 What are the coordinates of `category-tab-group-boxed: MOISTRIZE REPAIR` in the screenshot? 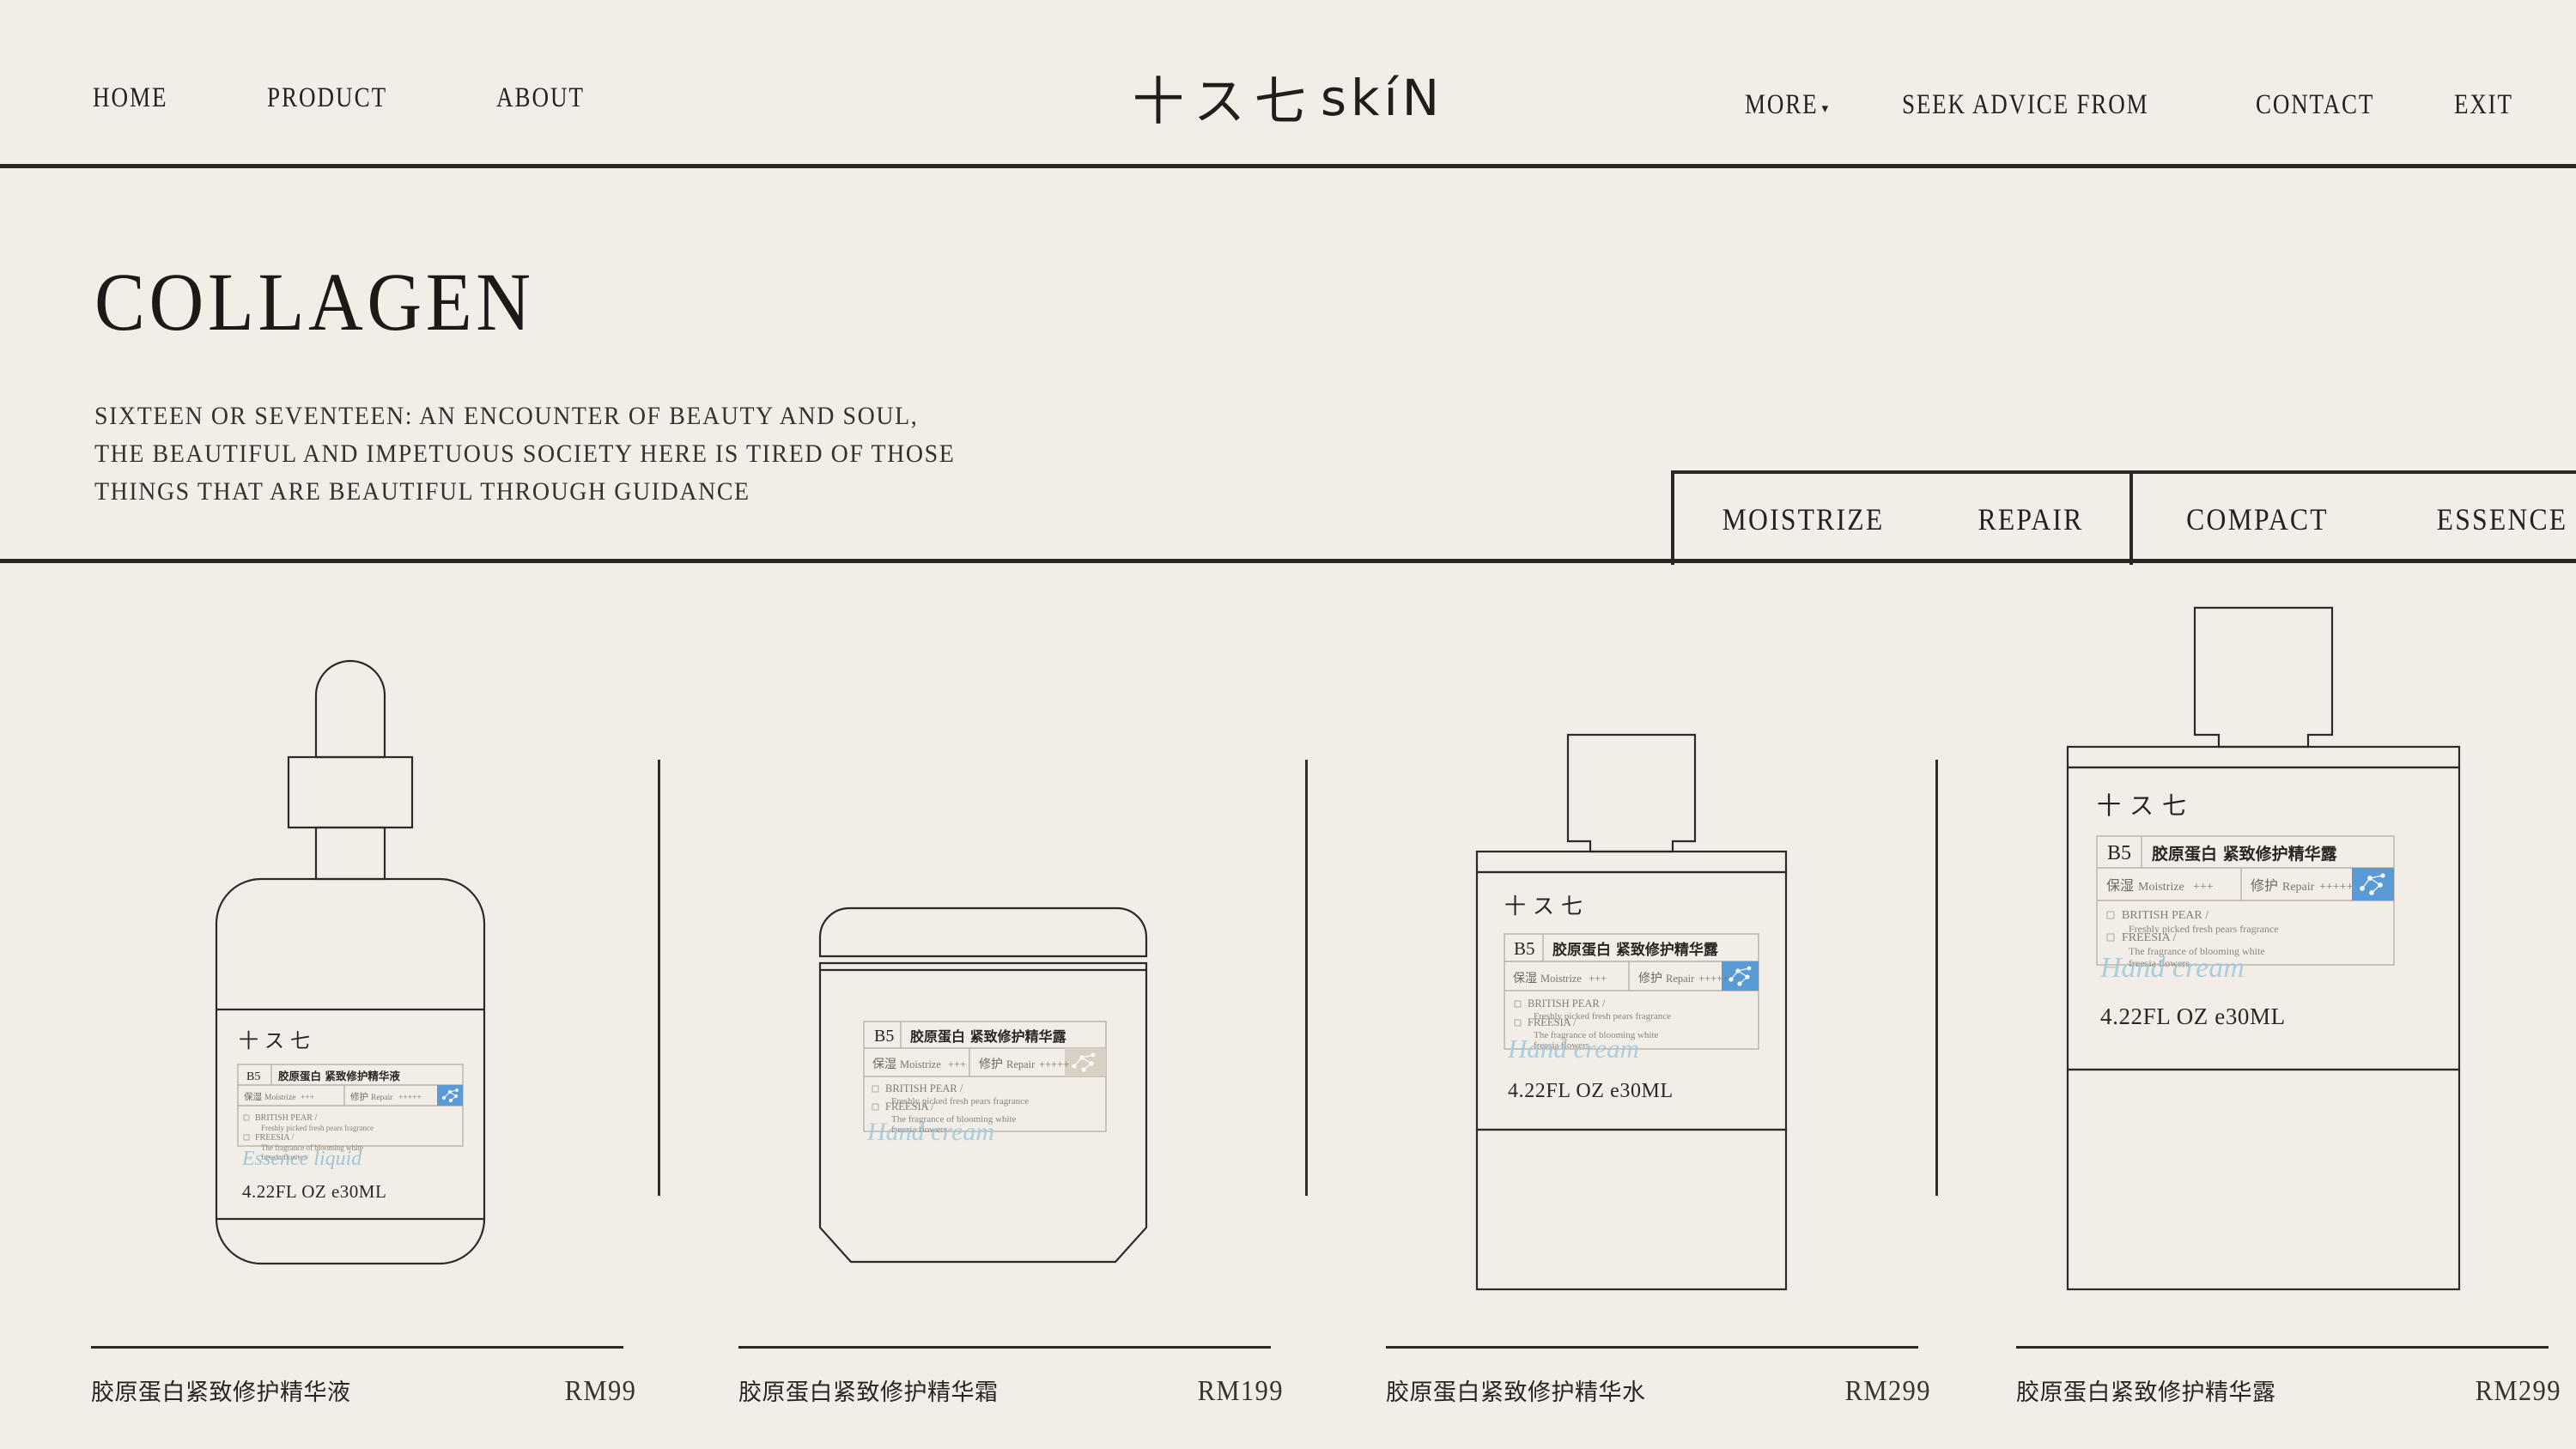 It's located at (1902, 517).